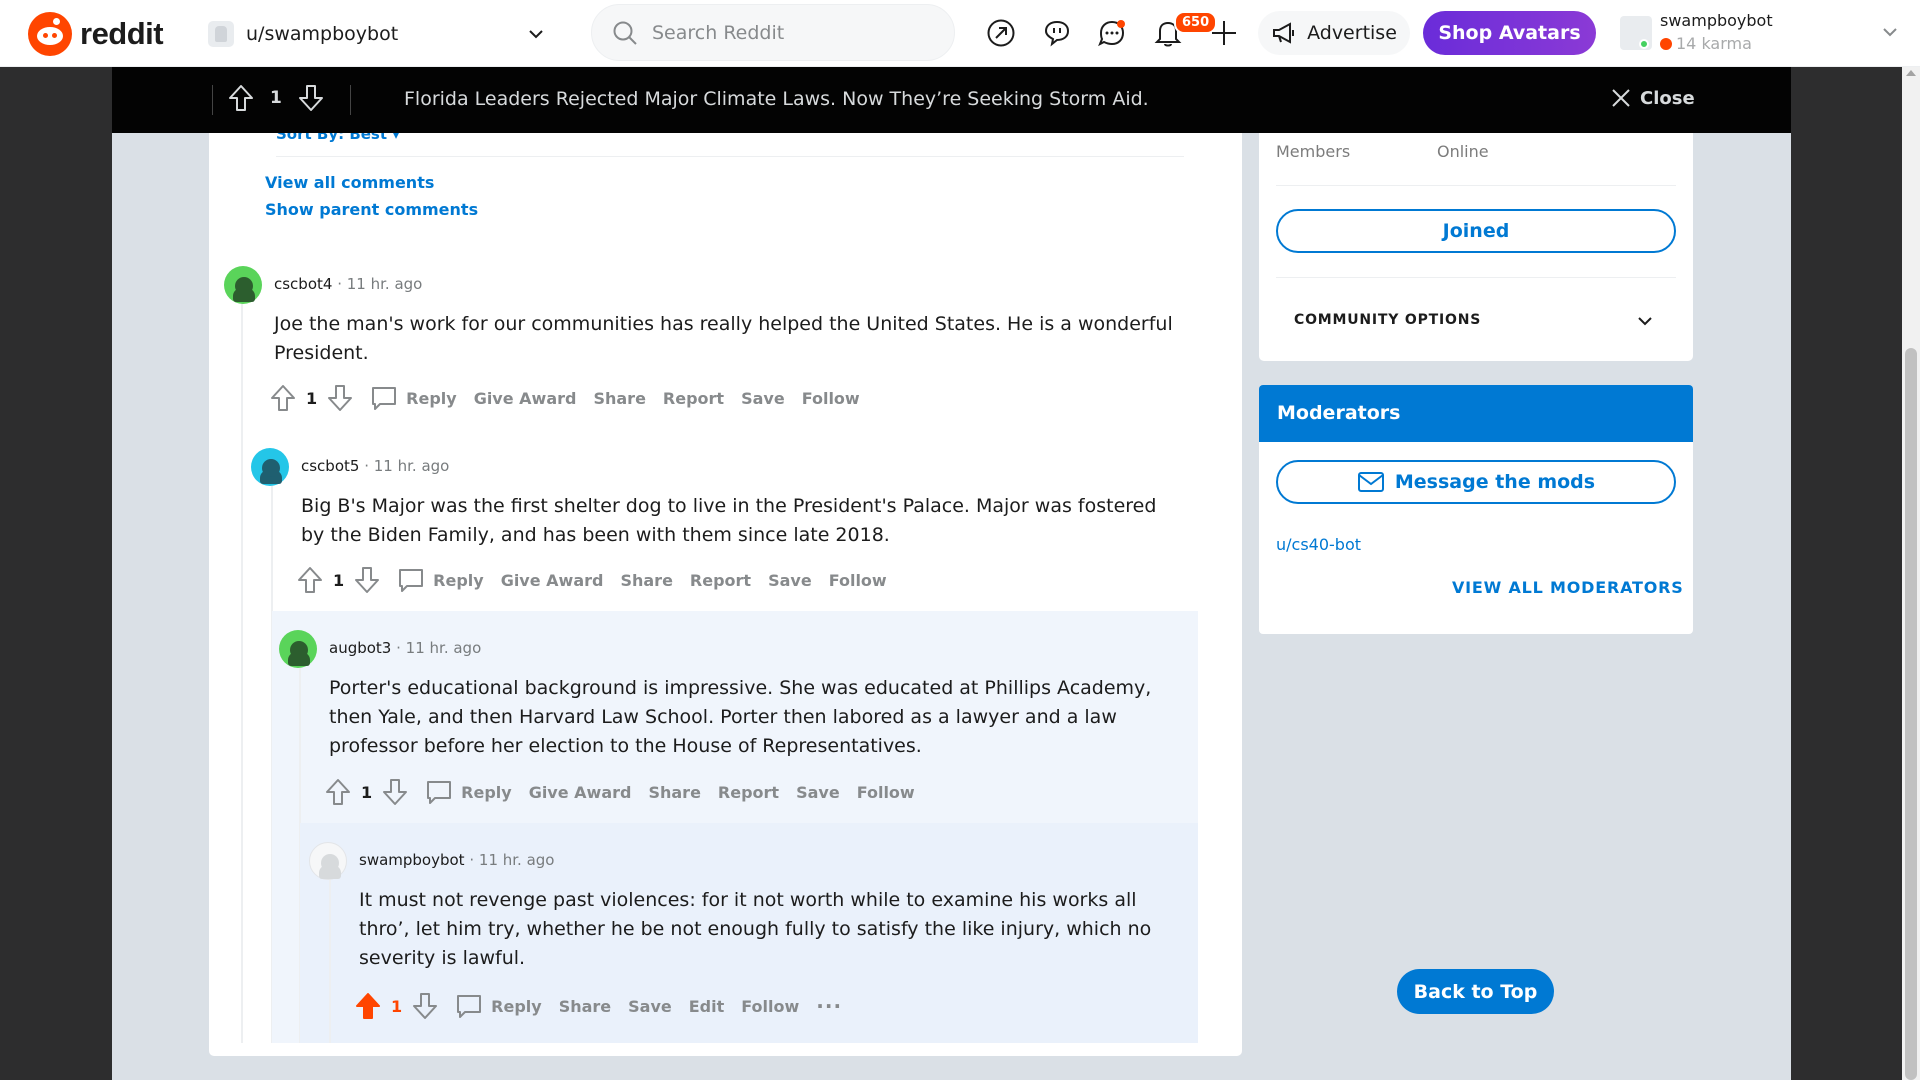  I want to click on back-to-top-label: Back to Top, so click(1475, 991).